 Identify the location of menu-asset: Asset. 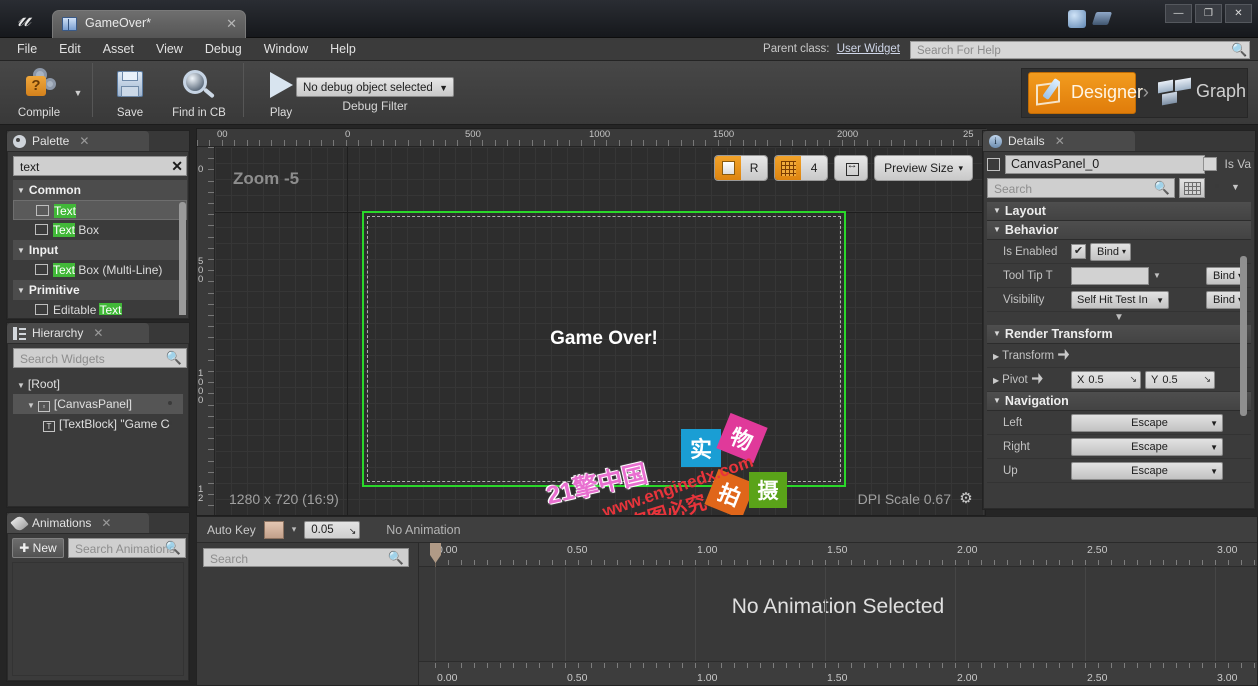
(118, 49).